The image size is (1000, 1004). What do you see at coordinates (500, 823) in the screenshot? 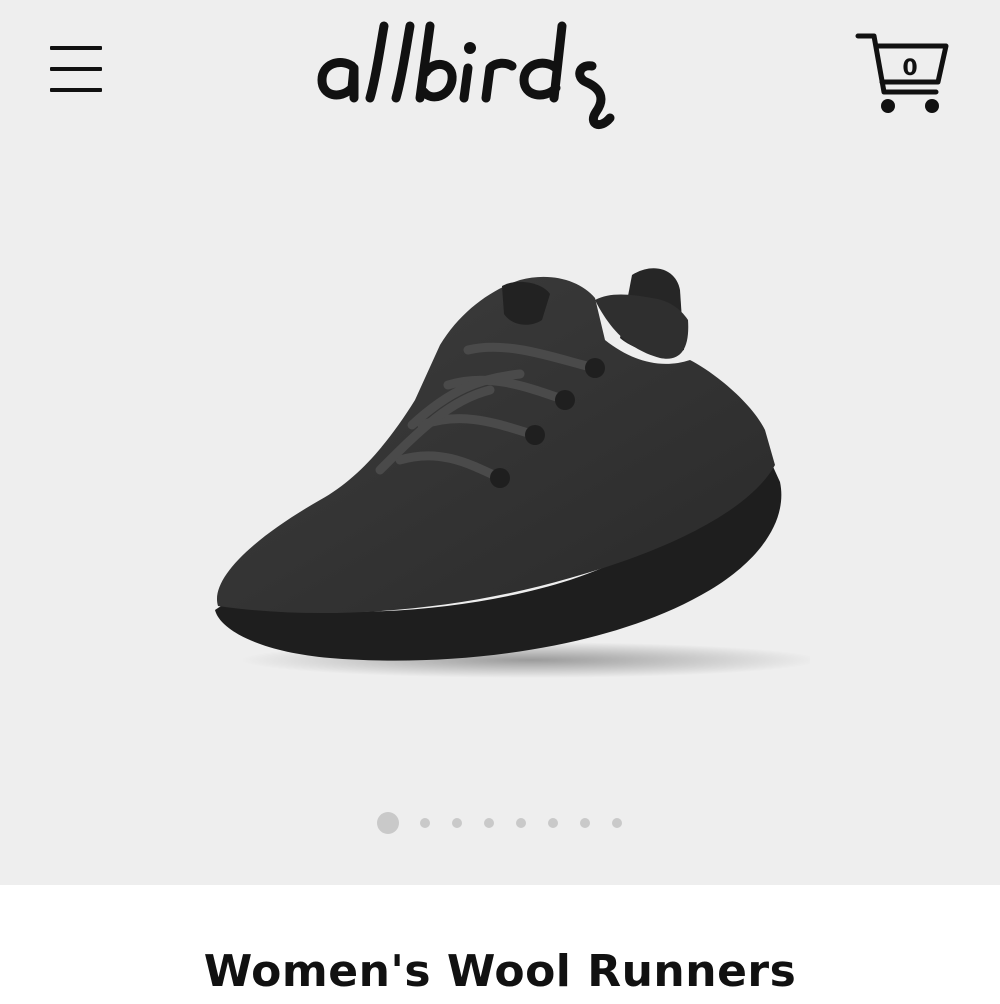
I see `image-carousel-dots` at bounding box center [500, 823].